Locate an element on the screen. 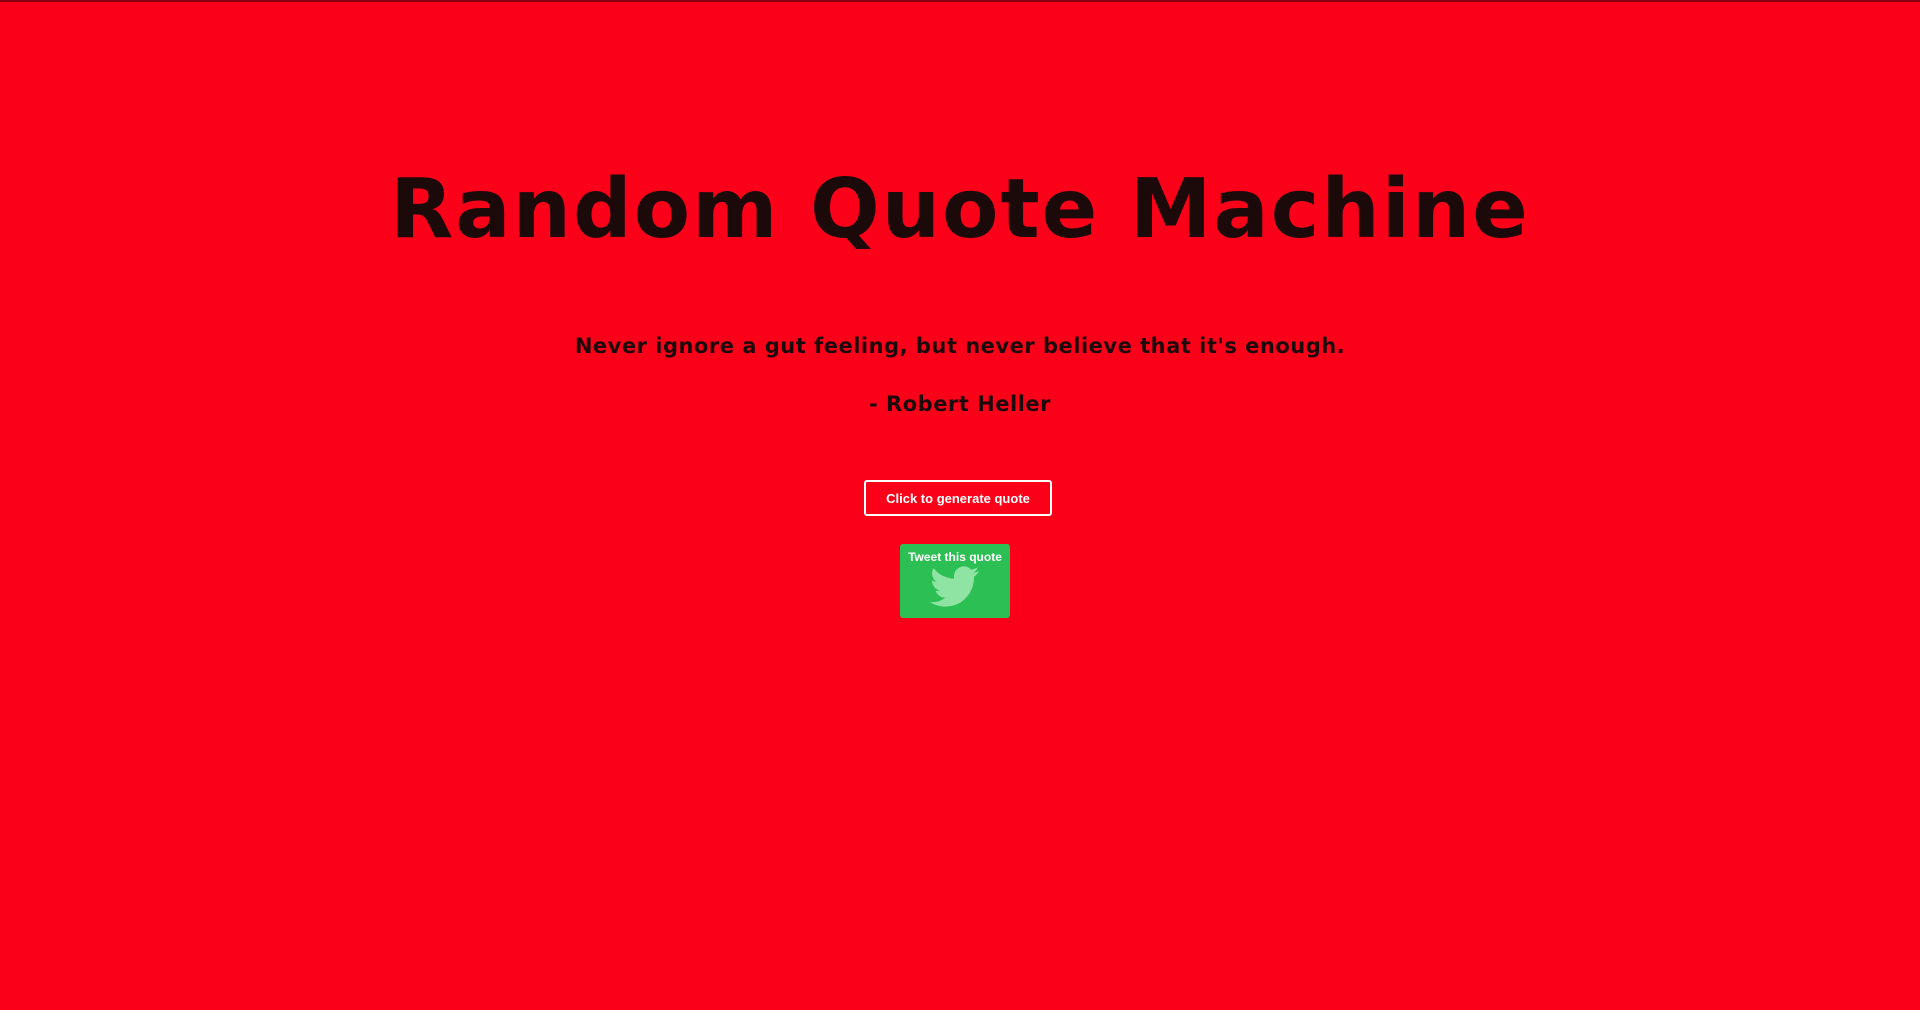  twitter-bird-icon is located at coordinates (955, 586).